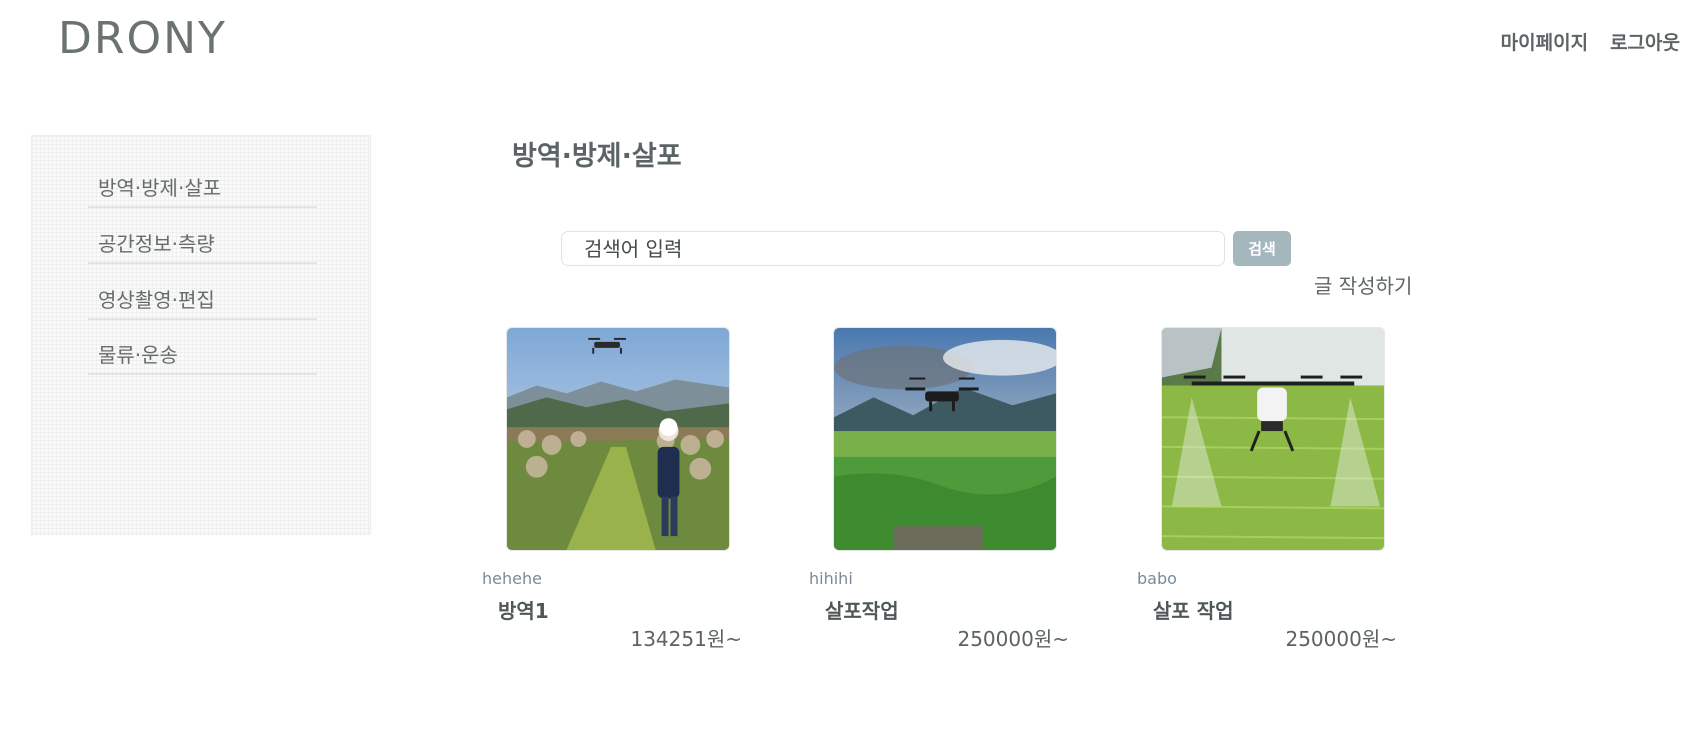  I want to click on service-card: hihihi 살포작업 250000원~, so click(939, 492).